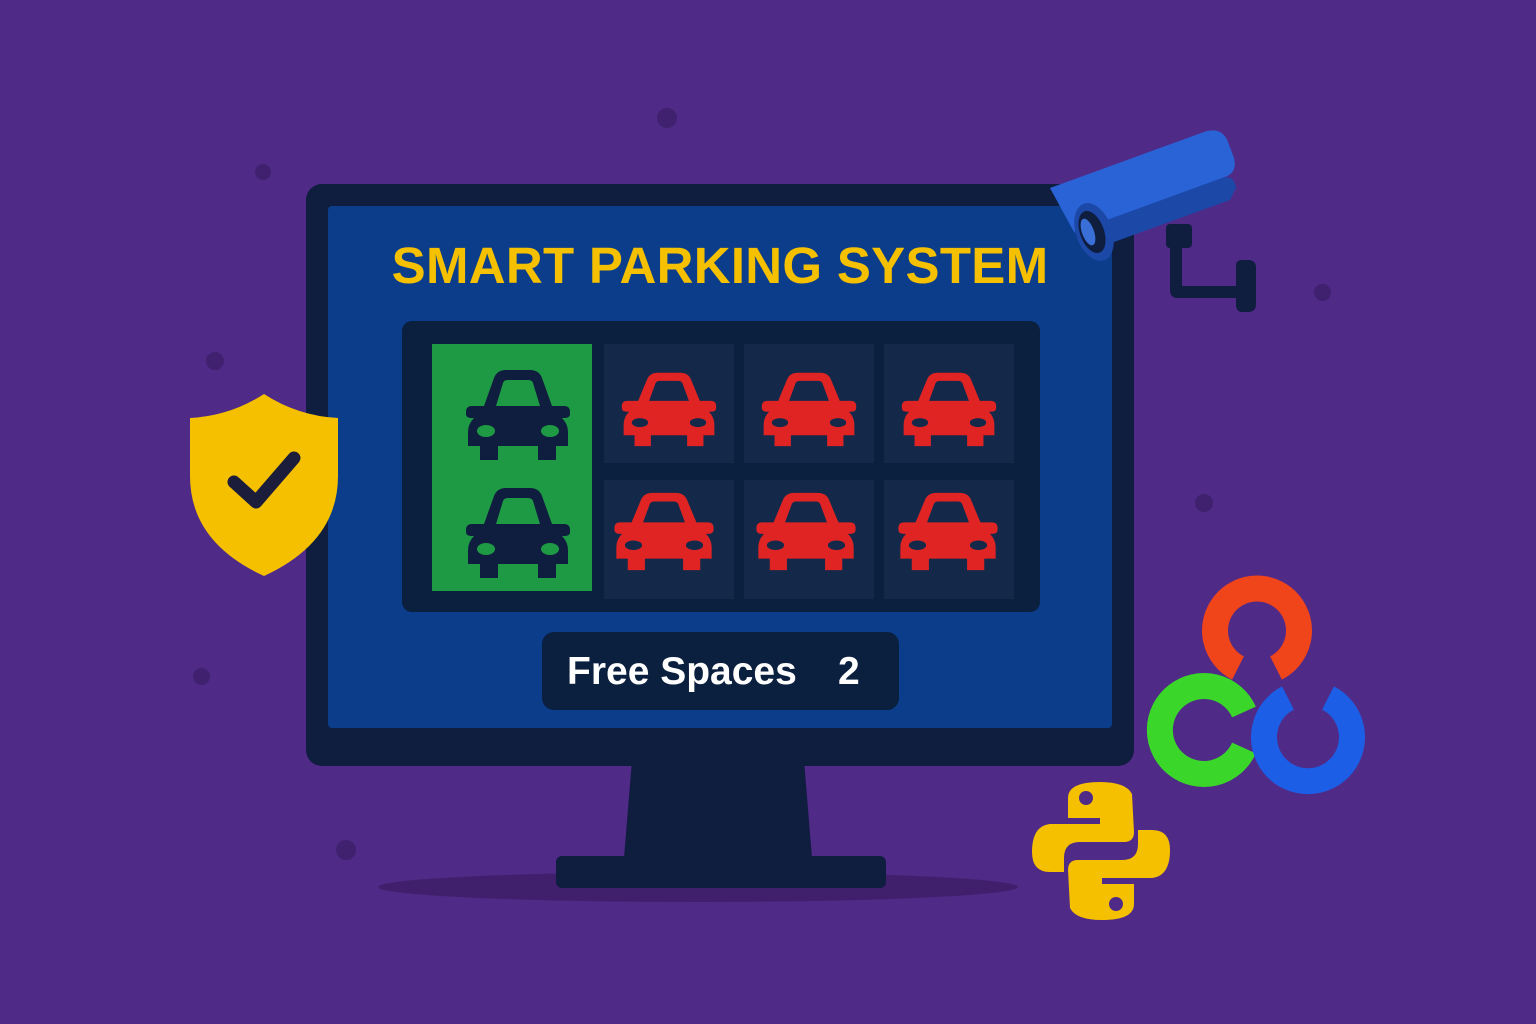  Describe the element at coordinates (1153, 221) in the screenshot. I see `security-camera-icon` at that location.